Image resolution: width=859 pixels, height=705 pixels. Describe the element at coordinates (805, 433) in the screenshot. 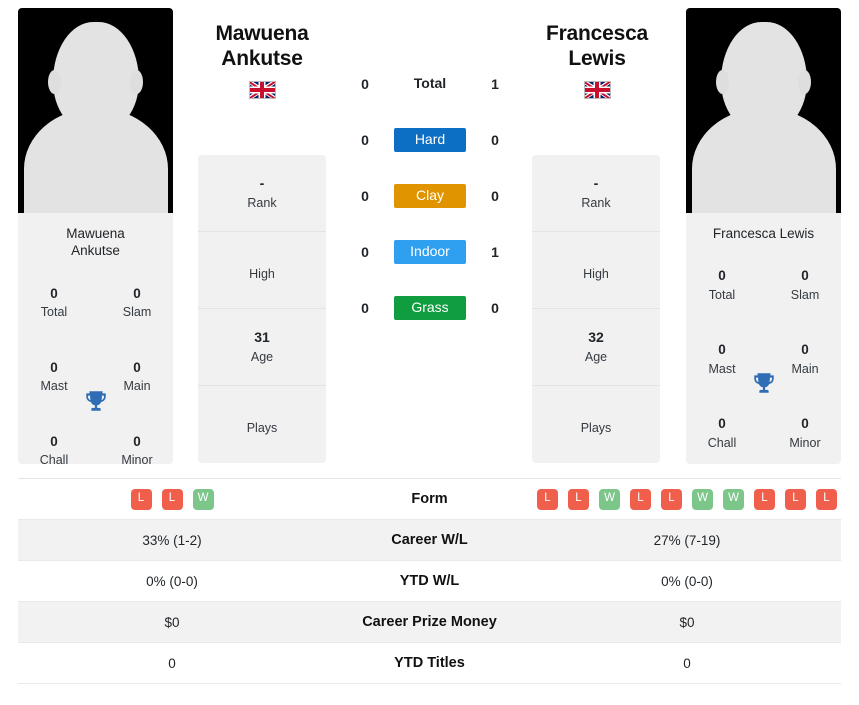

I see `titles-minor-right: 0 Minor` at that location.